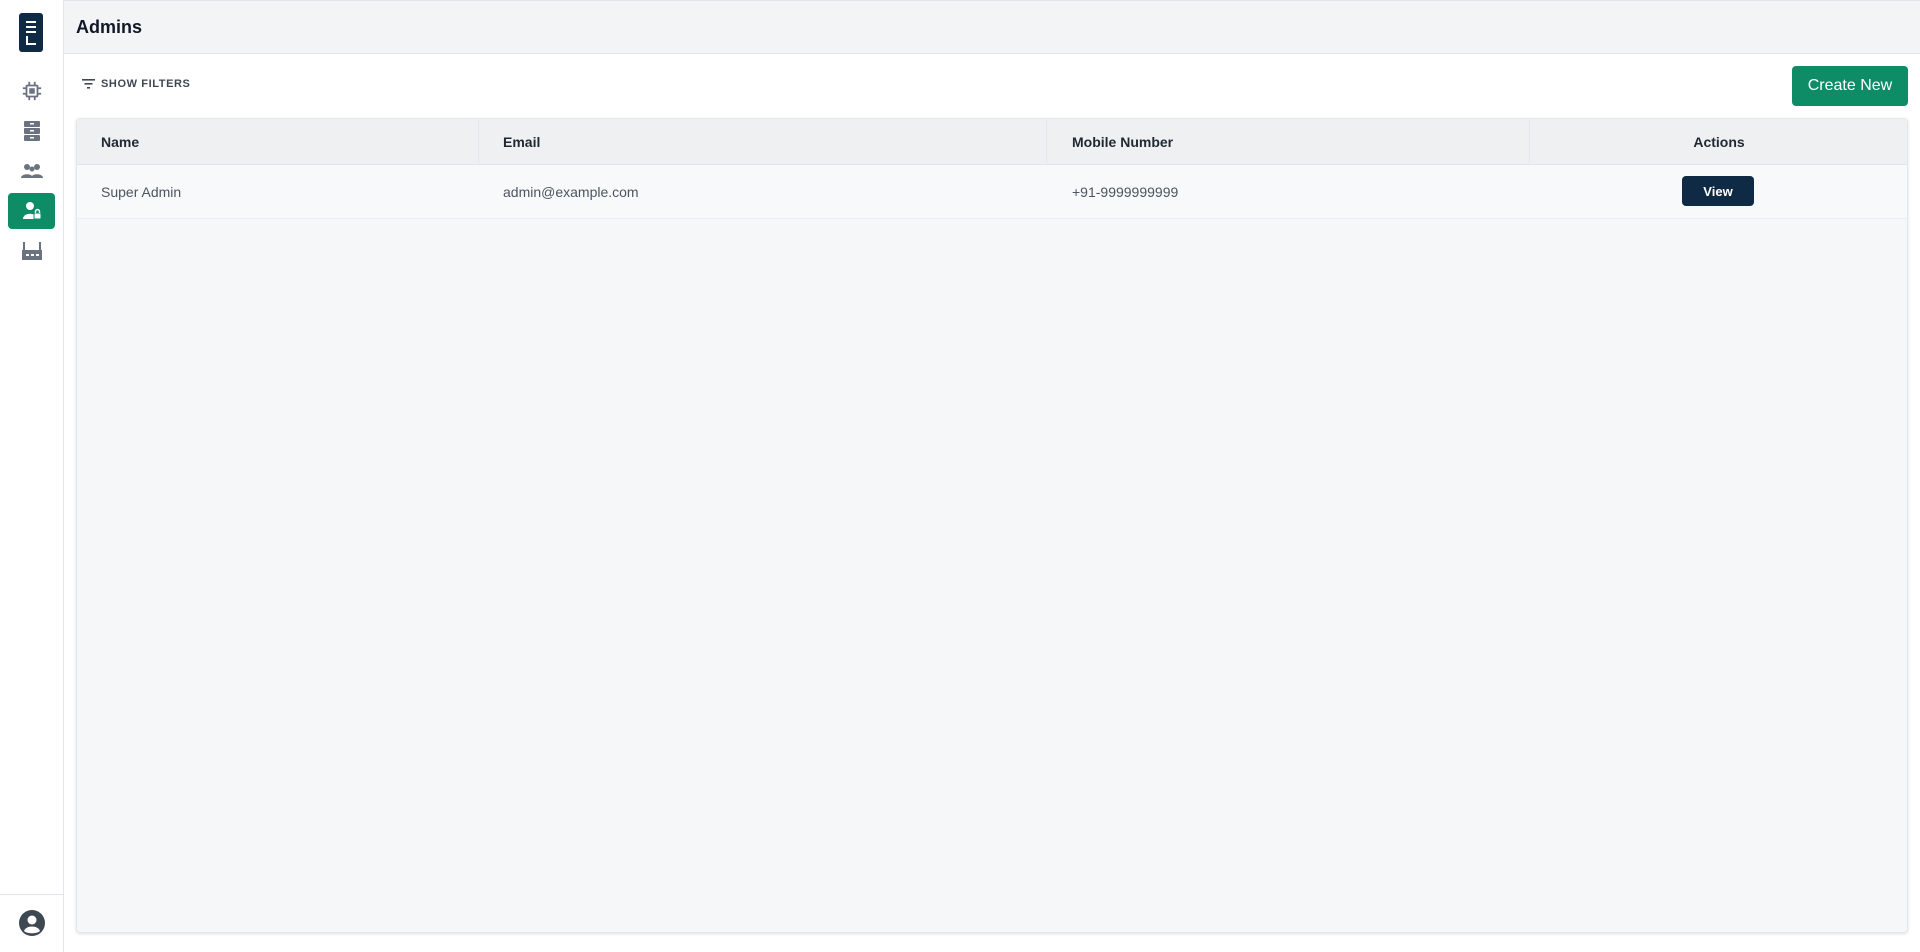  I want to click on sidebar-item-devices, so click(31, 91).